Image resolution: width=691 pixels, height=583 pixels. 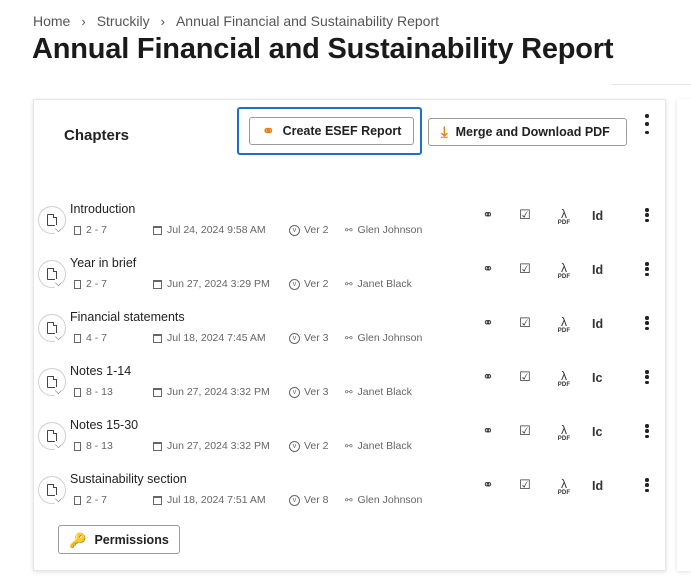 I want to click on chapter-date: Jul 18, 2024 7:45 AM, so click(x=209, y=338).